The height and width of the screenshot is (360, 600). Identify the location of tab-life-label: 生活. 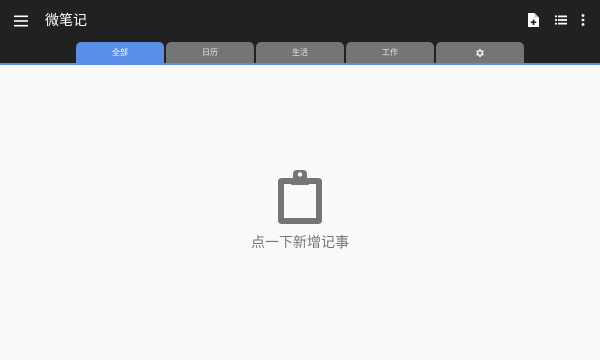
(300, 52).